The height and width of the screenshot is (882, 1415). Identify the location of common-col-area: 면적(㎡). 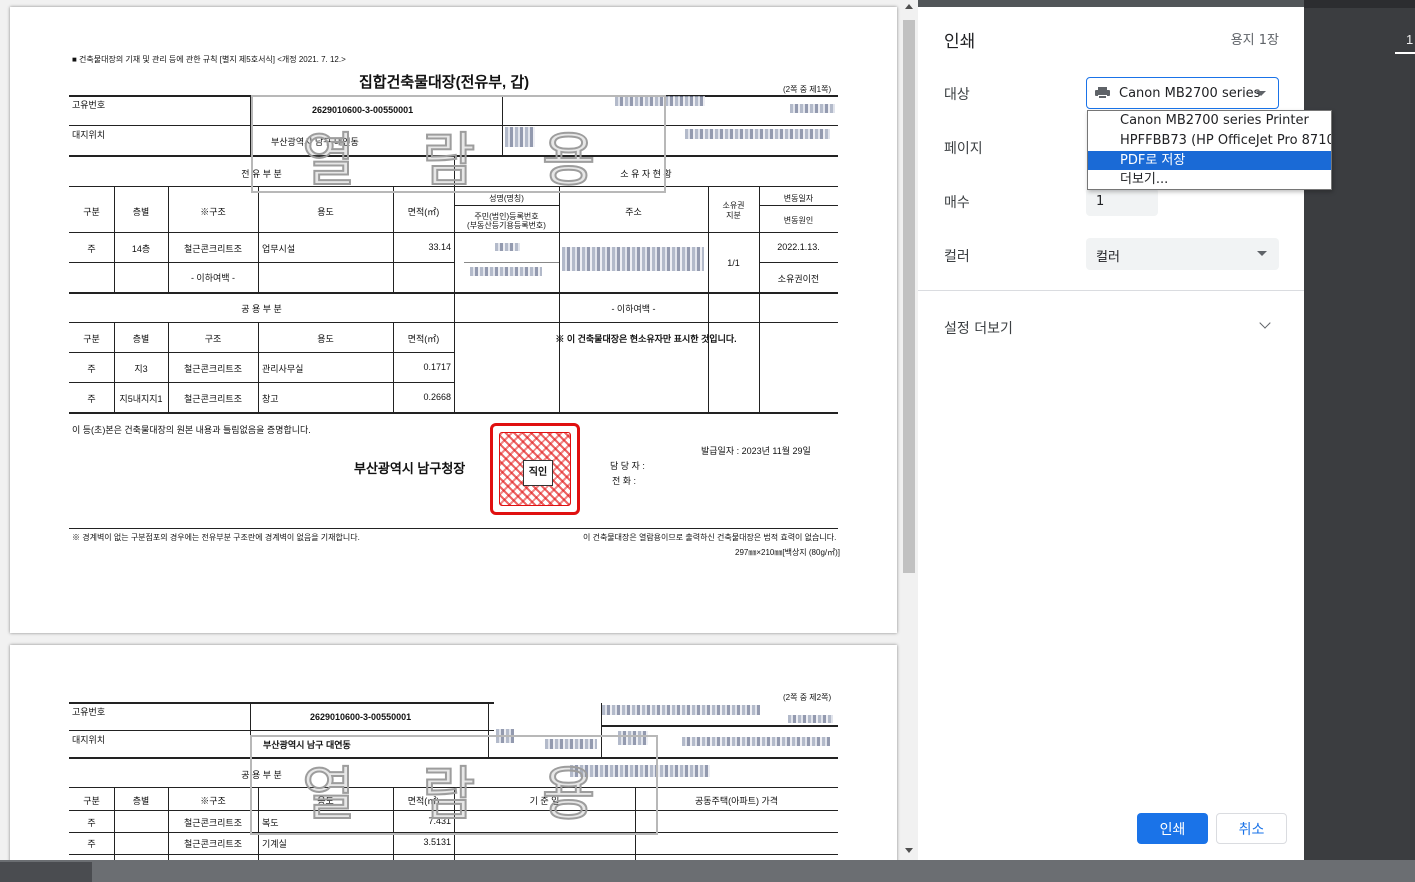
(423, 339).